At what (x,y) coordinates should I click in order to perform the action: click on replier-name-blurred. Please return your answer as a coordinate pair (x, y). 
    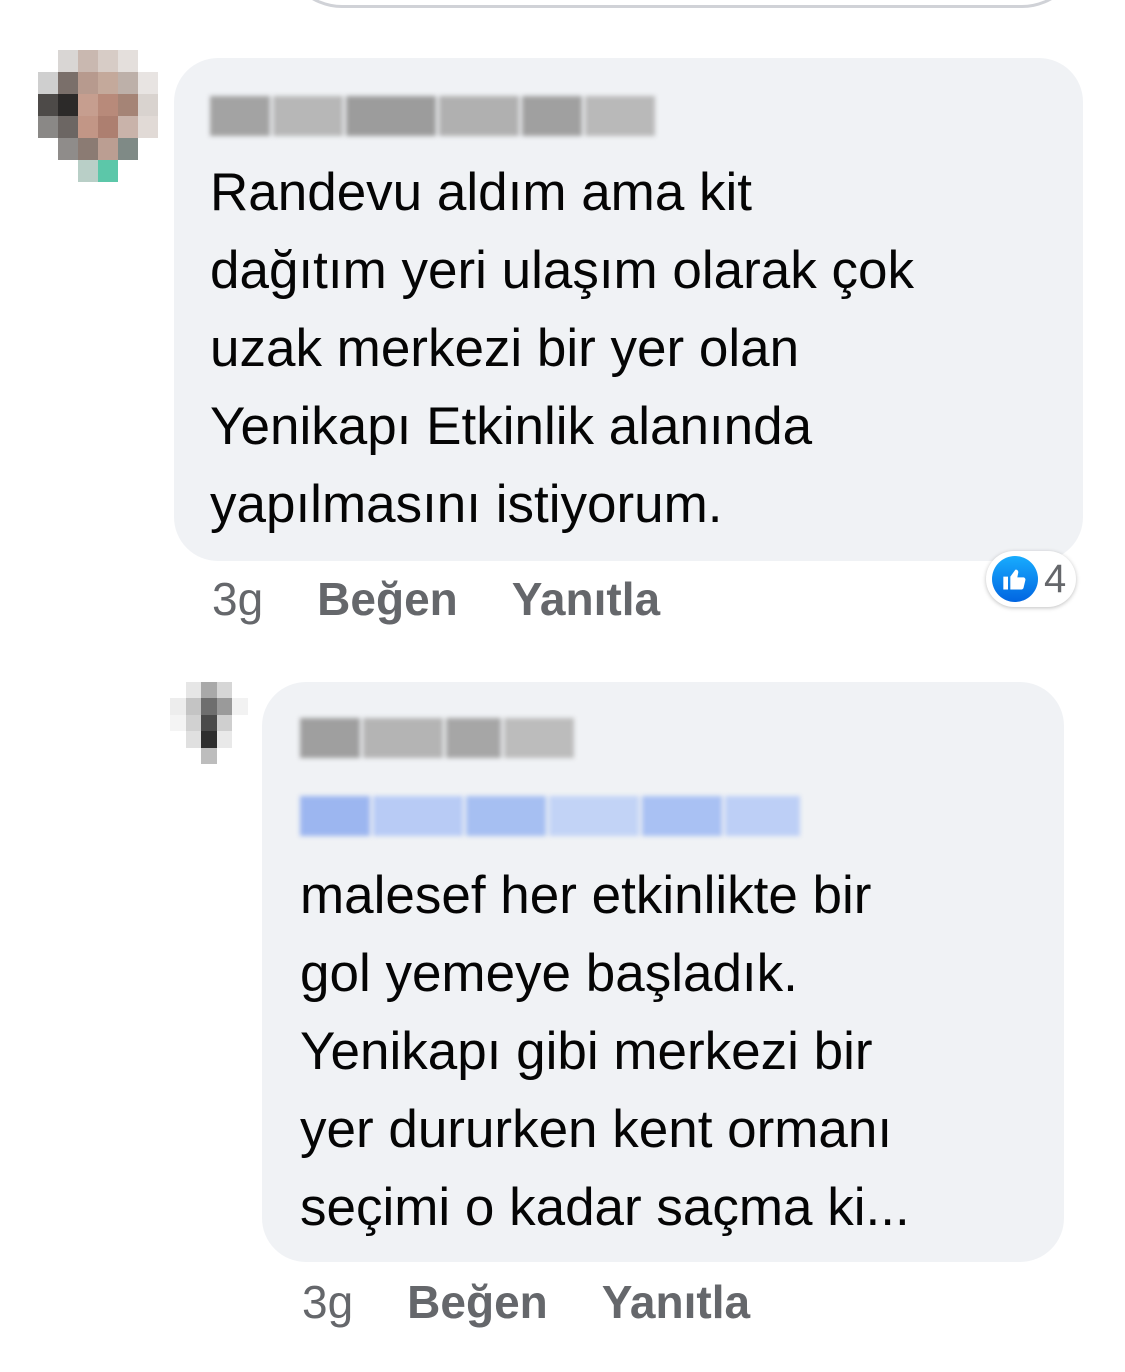
    Looking at the image, I should click on (442, 738).